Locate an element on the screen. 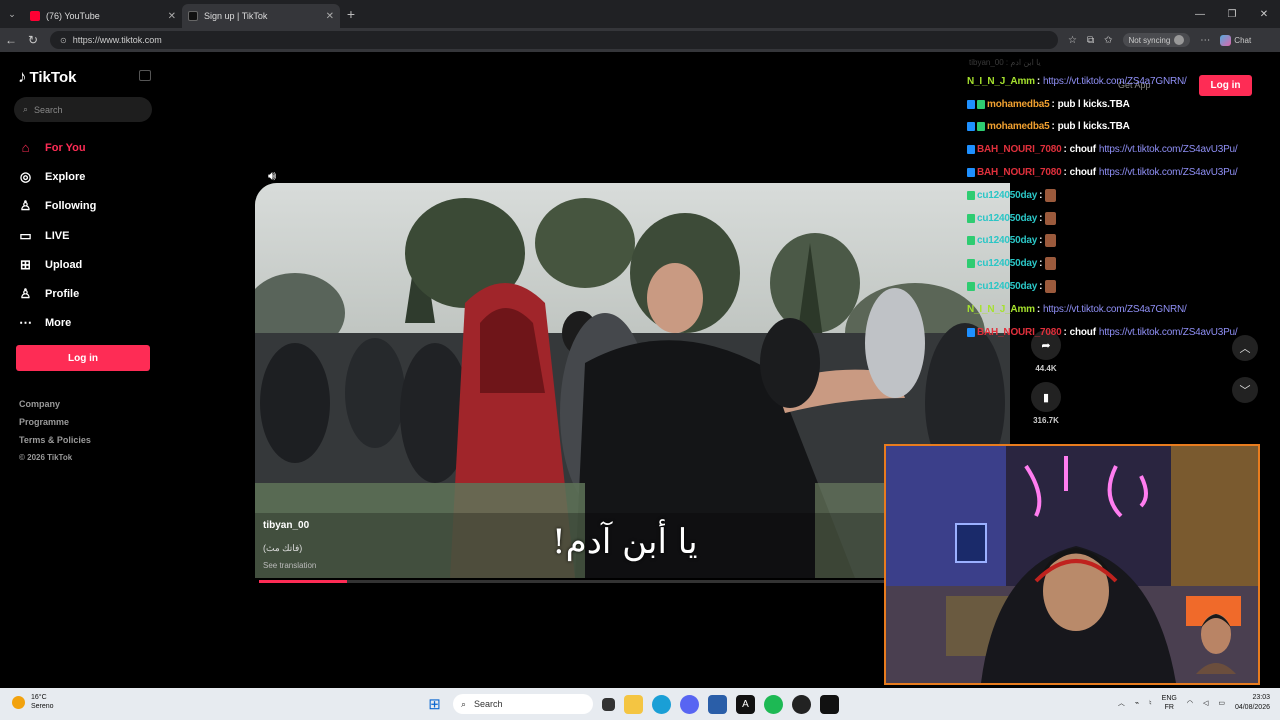  nav-label: Following is located at coordinates (71, 206).